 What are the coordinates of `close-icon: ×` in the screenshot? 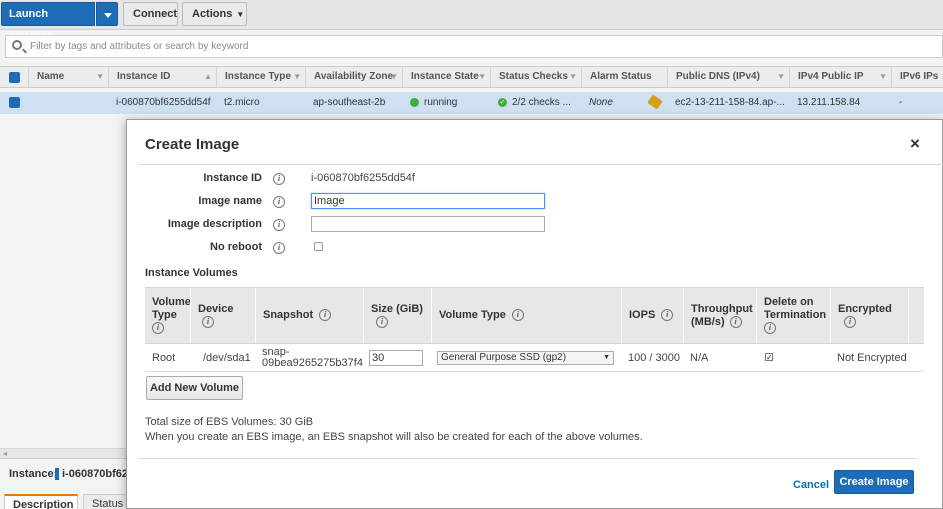 It's located at (915, 143).